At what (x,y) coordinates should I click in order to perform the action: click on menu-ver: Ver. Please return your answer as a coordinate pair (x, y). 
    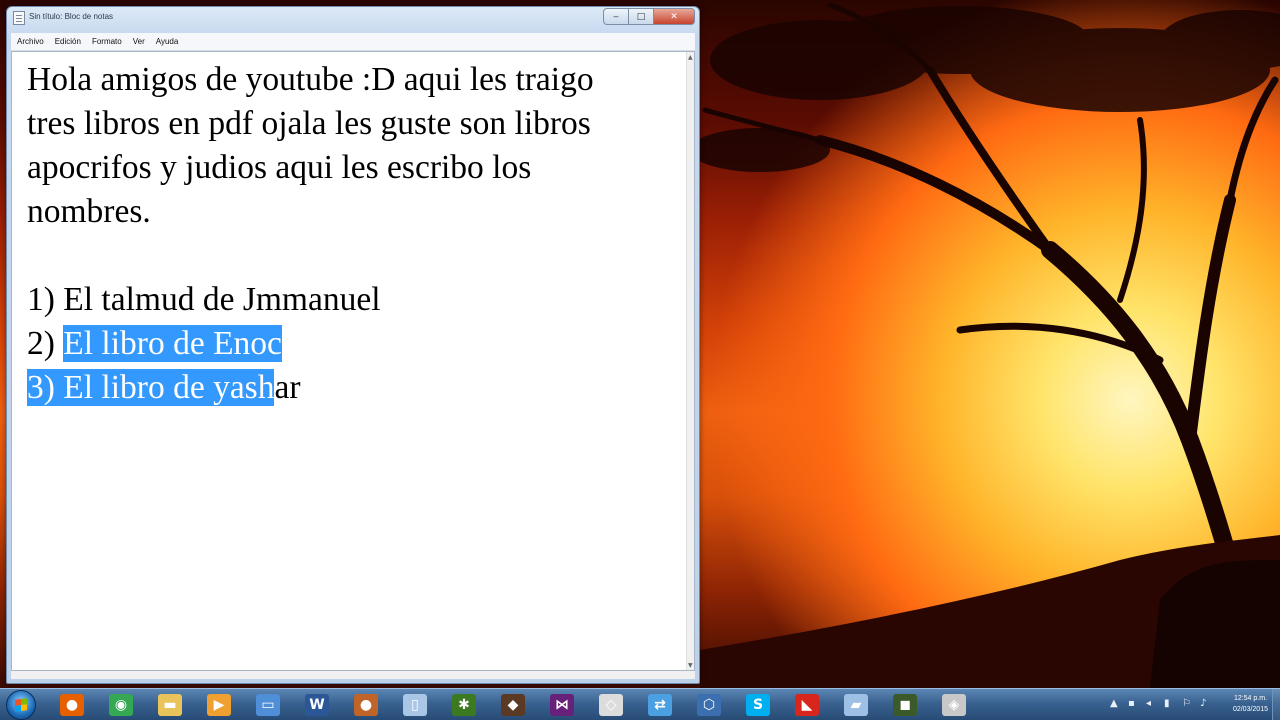
    Looking at the image, I should click on (139, 41).